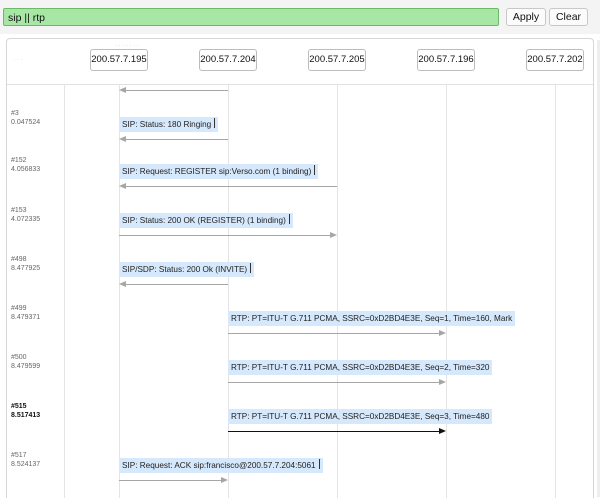  What do you see at coordinates (446, 60) in the screenshot?
I see `host-header-200-57-7-196: 200.57.7.196` at bounding box center [446, 60].